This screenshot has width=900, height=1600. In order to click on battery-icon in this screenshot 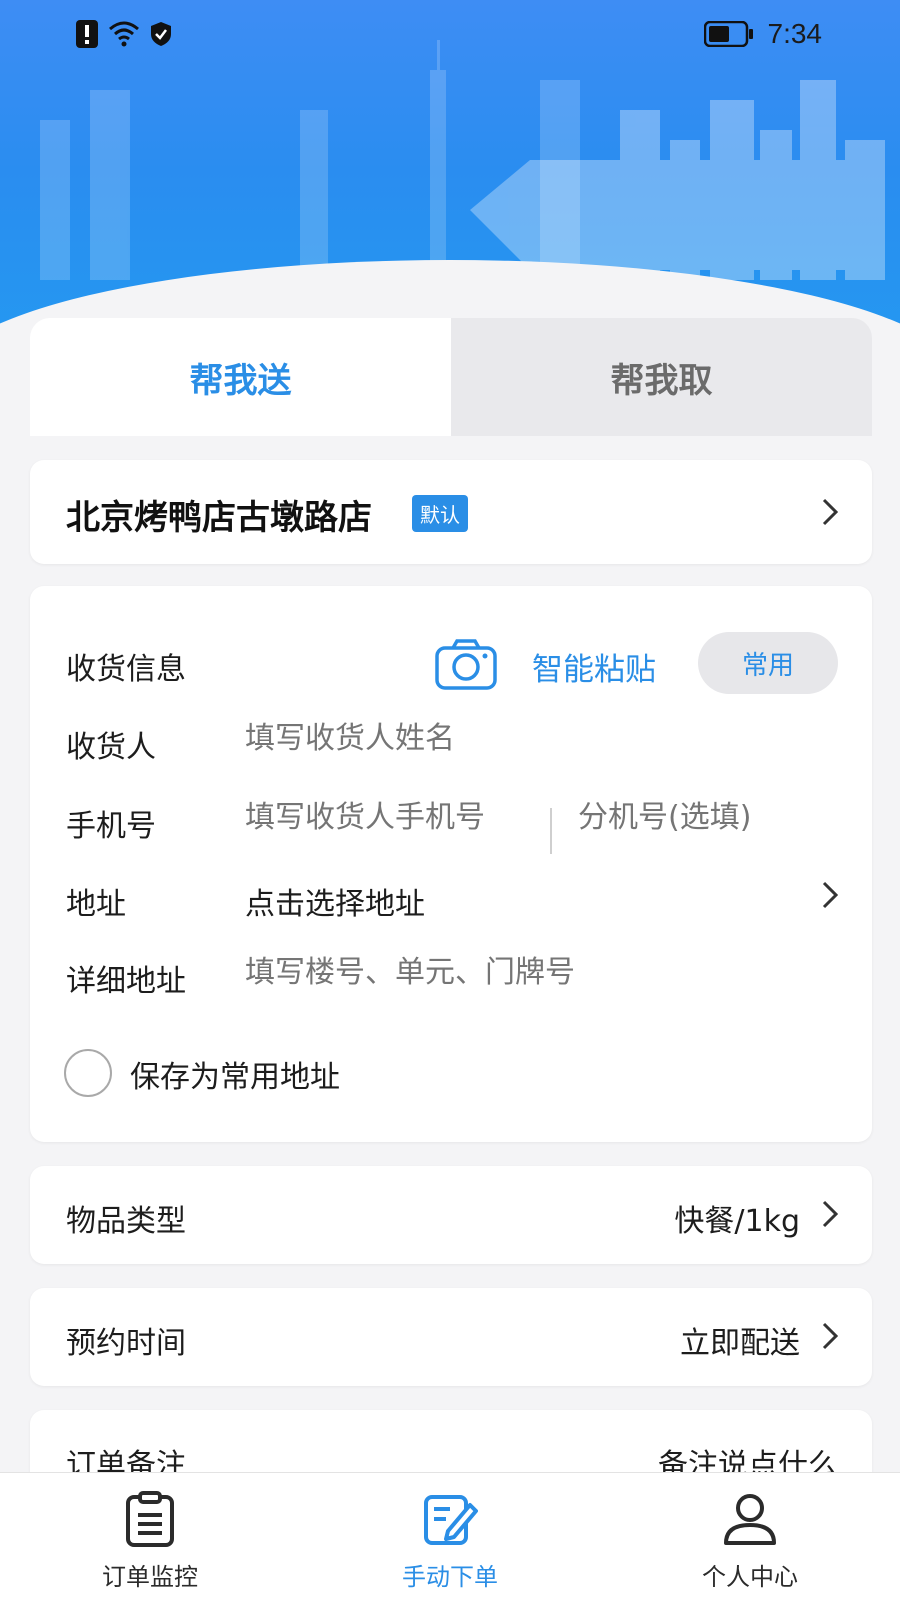, I will do `click(728, 34)`.